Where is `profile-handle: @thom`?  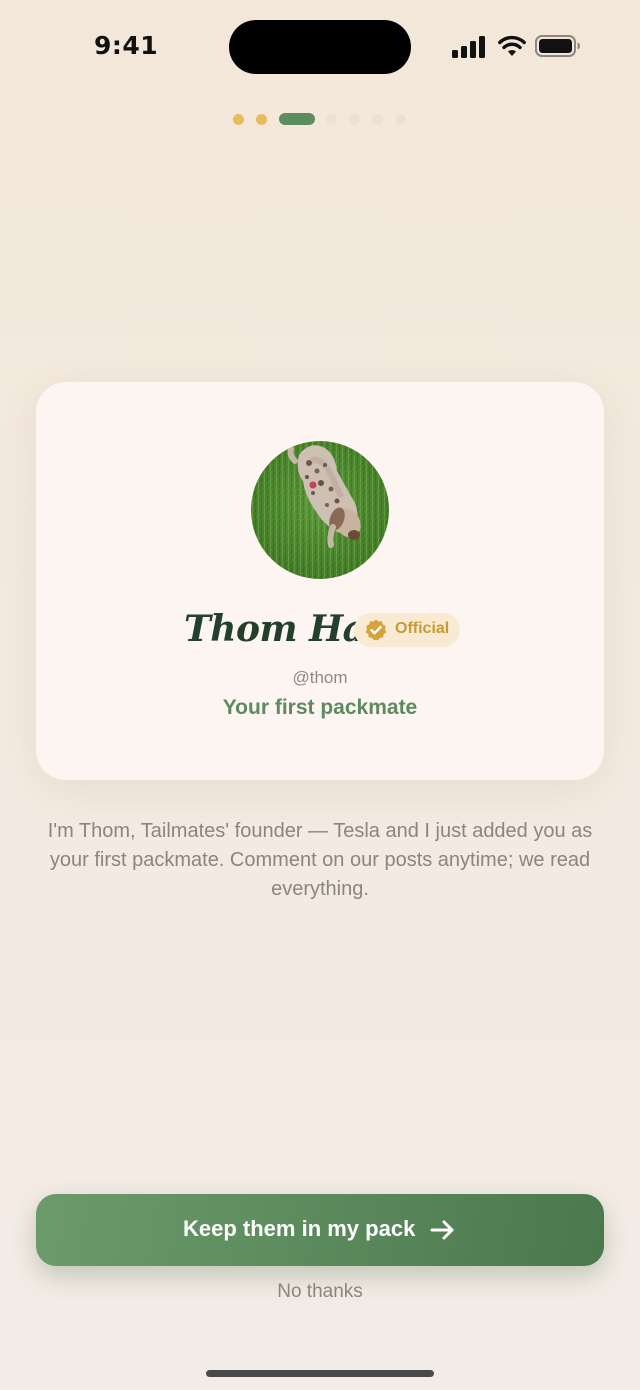
profile-handle: @thom is located at coordinates (320, 677).